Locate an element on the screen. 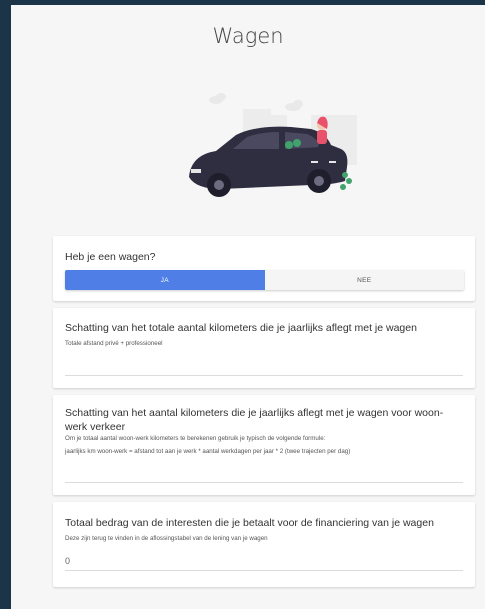 This screenshot has width=485, height=609. has-car-card: Heb je een wagen? JA NEE is located at coordinates (264, 268).